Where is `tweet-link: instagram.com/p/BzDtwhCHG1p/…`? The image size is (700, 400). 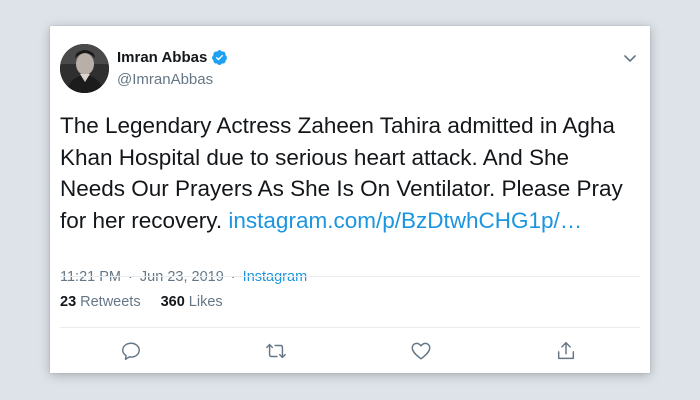
tweet-link: instagram.com/p/BzDtwhCHG1p/… is located at coordinates (405, 220).